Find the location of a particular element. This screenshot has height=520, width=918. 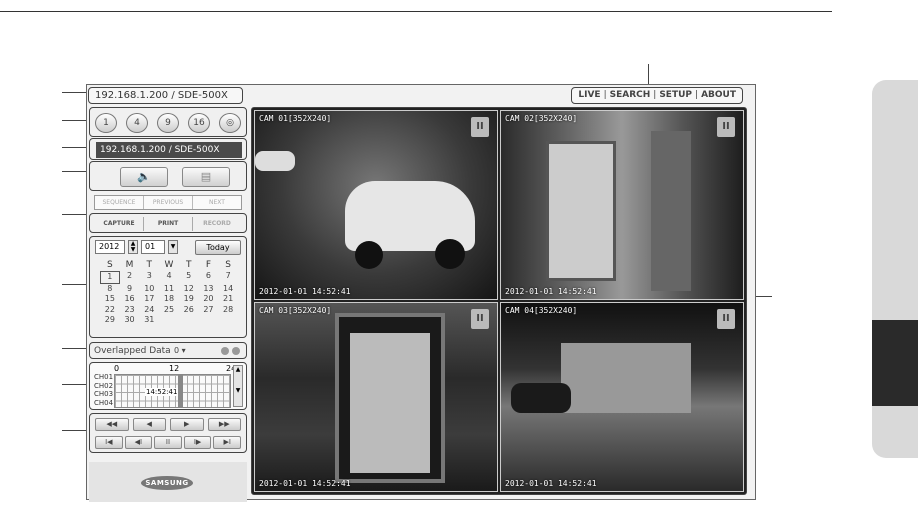

playback-controls: ◀◀ ◀ ▶ ▶▶ I◀ ◀I II I▶ ▶I is located at coordinates (168, 433).